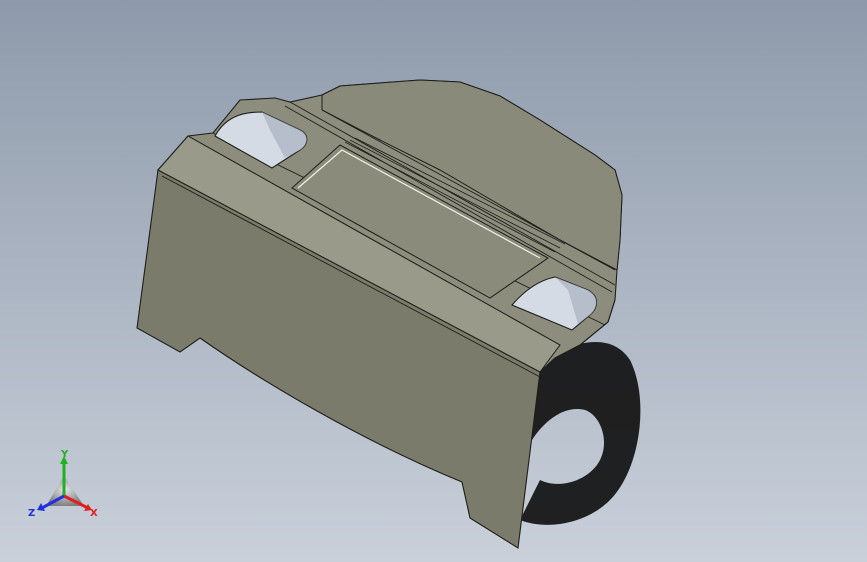  Describe the element at coordinates (94, 513) in the screenshot. I see `x-axis-label: X` at that location.